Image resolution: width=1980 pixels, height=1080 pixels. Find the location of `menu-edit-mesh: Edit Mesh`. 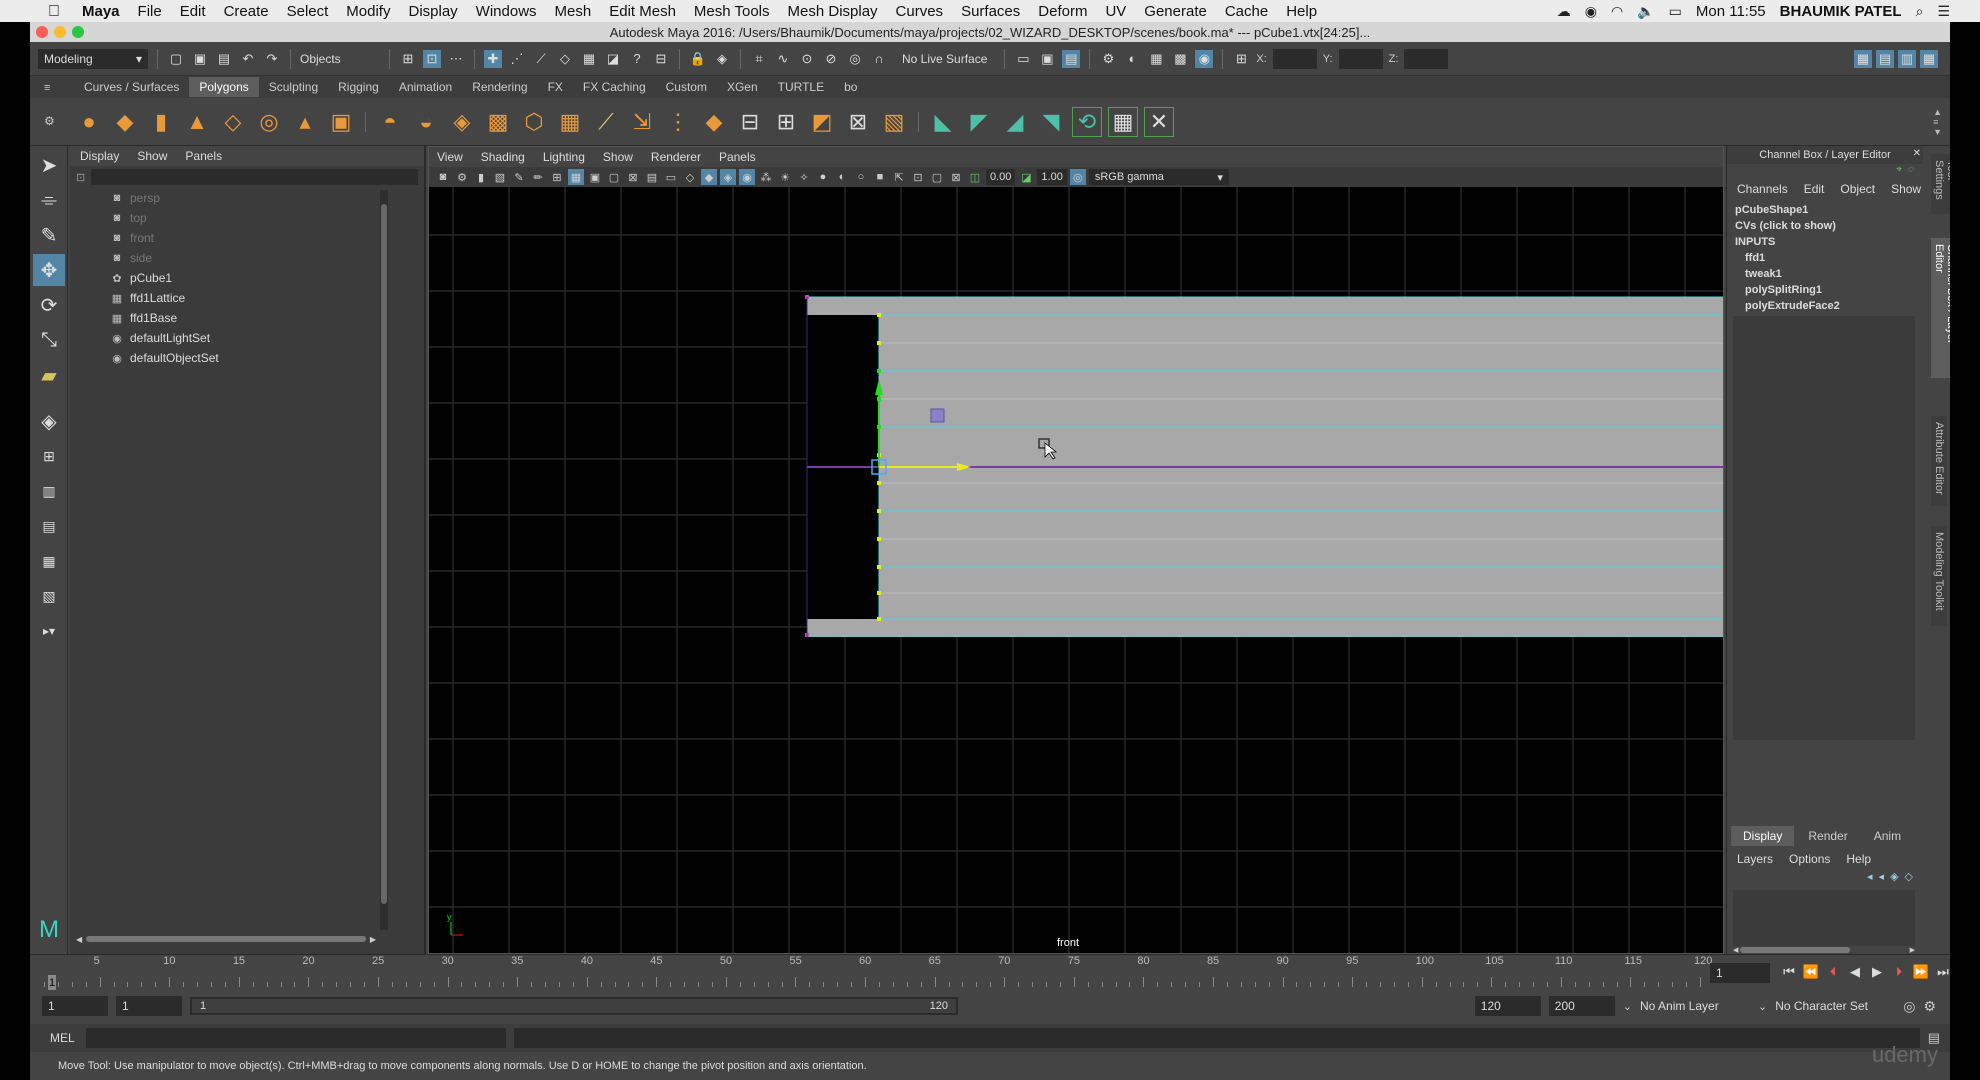

menu-edit-mesh: Edit Mesh is located at coordinates (642, 11).